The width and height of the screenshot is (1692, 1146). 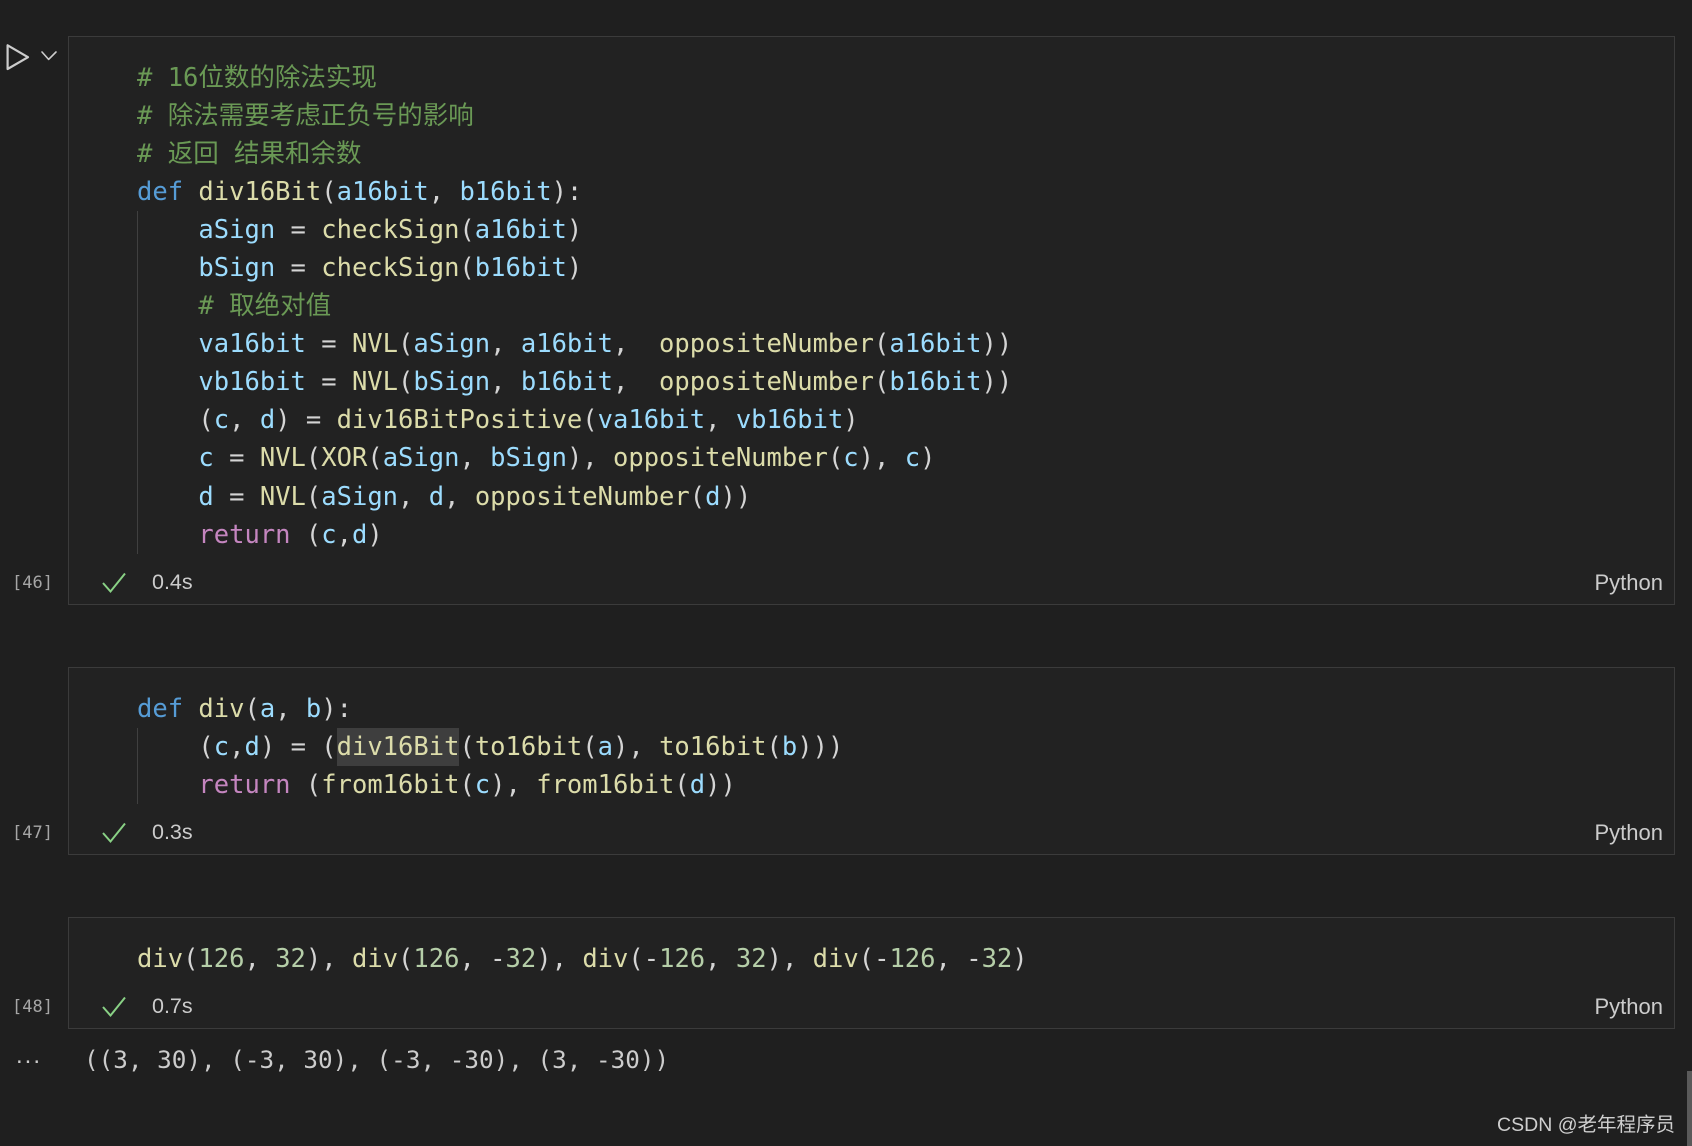 I want to click on code-token: NVL, so click(x=375, y=344).